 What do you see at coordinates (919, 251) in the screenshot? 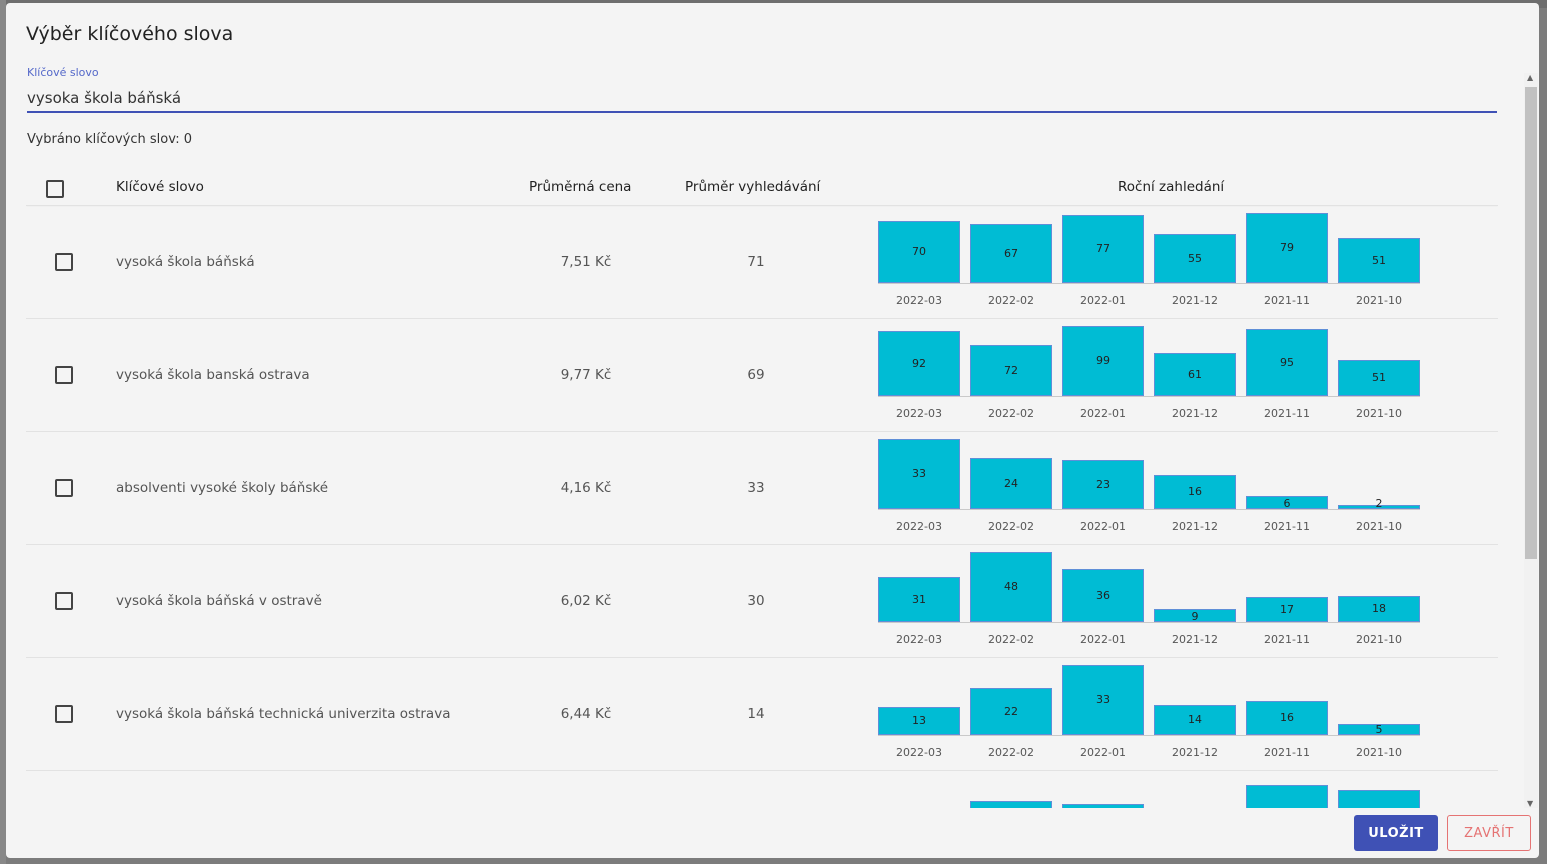
I see `chart-bar-value: 70` at bounding box center [919, 251].